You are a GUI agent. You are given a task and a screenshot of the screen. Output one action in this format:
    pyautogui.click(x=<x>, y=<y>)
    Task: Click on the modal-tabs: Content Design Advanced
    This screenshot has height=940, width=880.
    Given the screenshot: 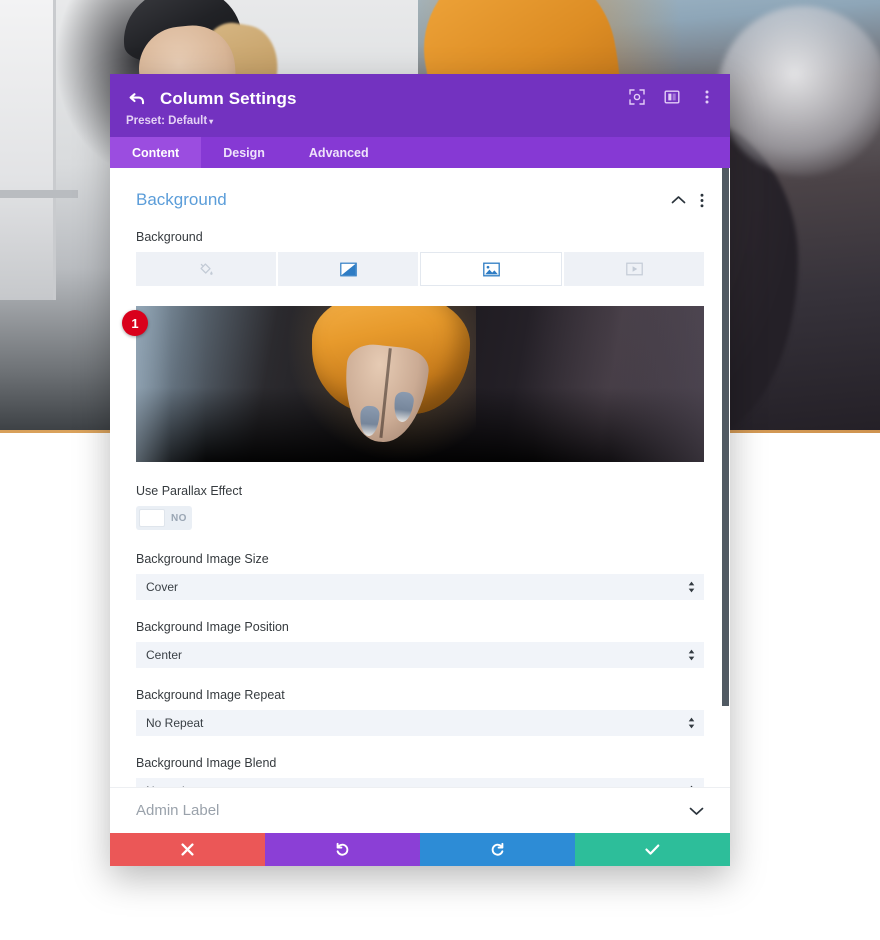 What is the action you would take?
    pyautogui.click(x=420, y=152)
    